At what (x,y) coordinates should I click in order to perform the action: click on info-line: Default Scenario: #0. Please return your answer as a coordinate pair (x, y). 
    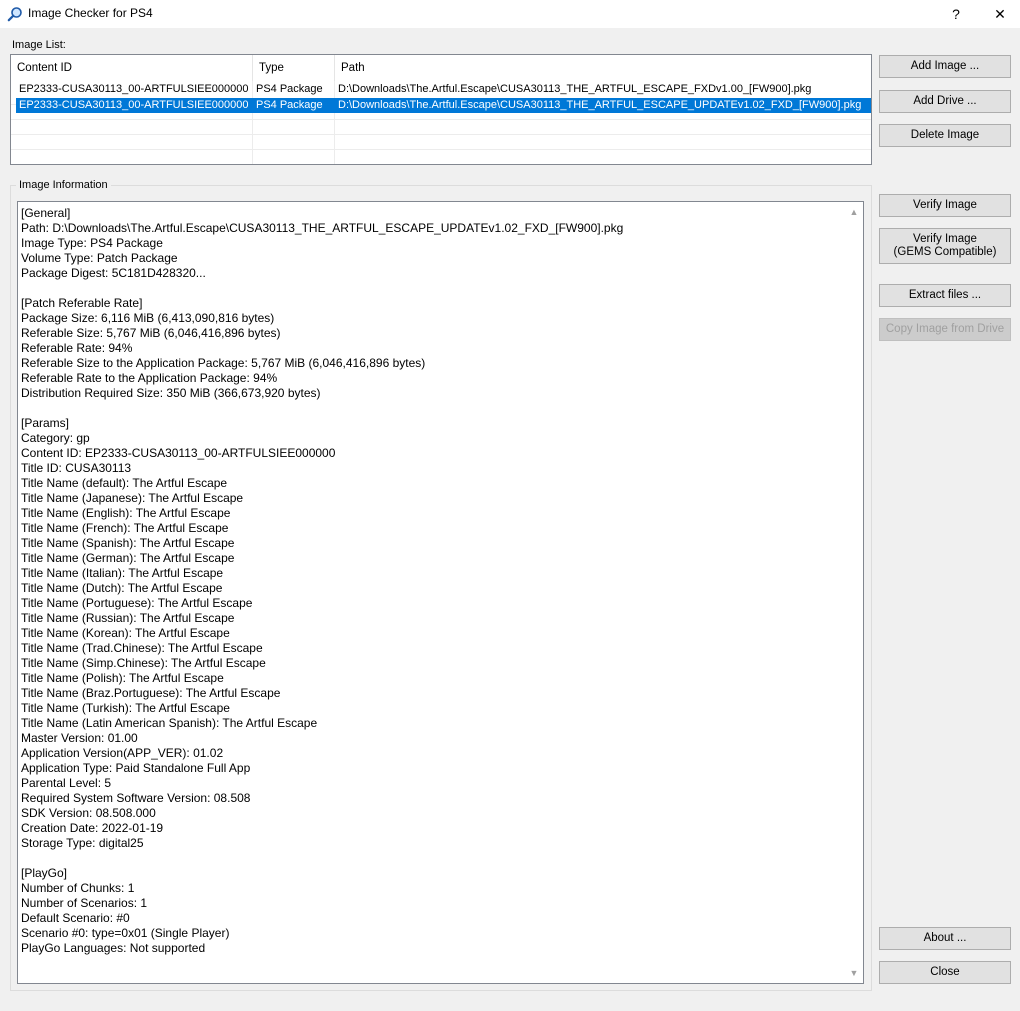
    Looking at the image, I should click on (75, 918).